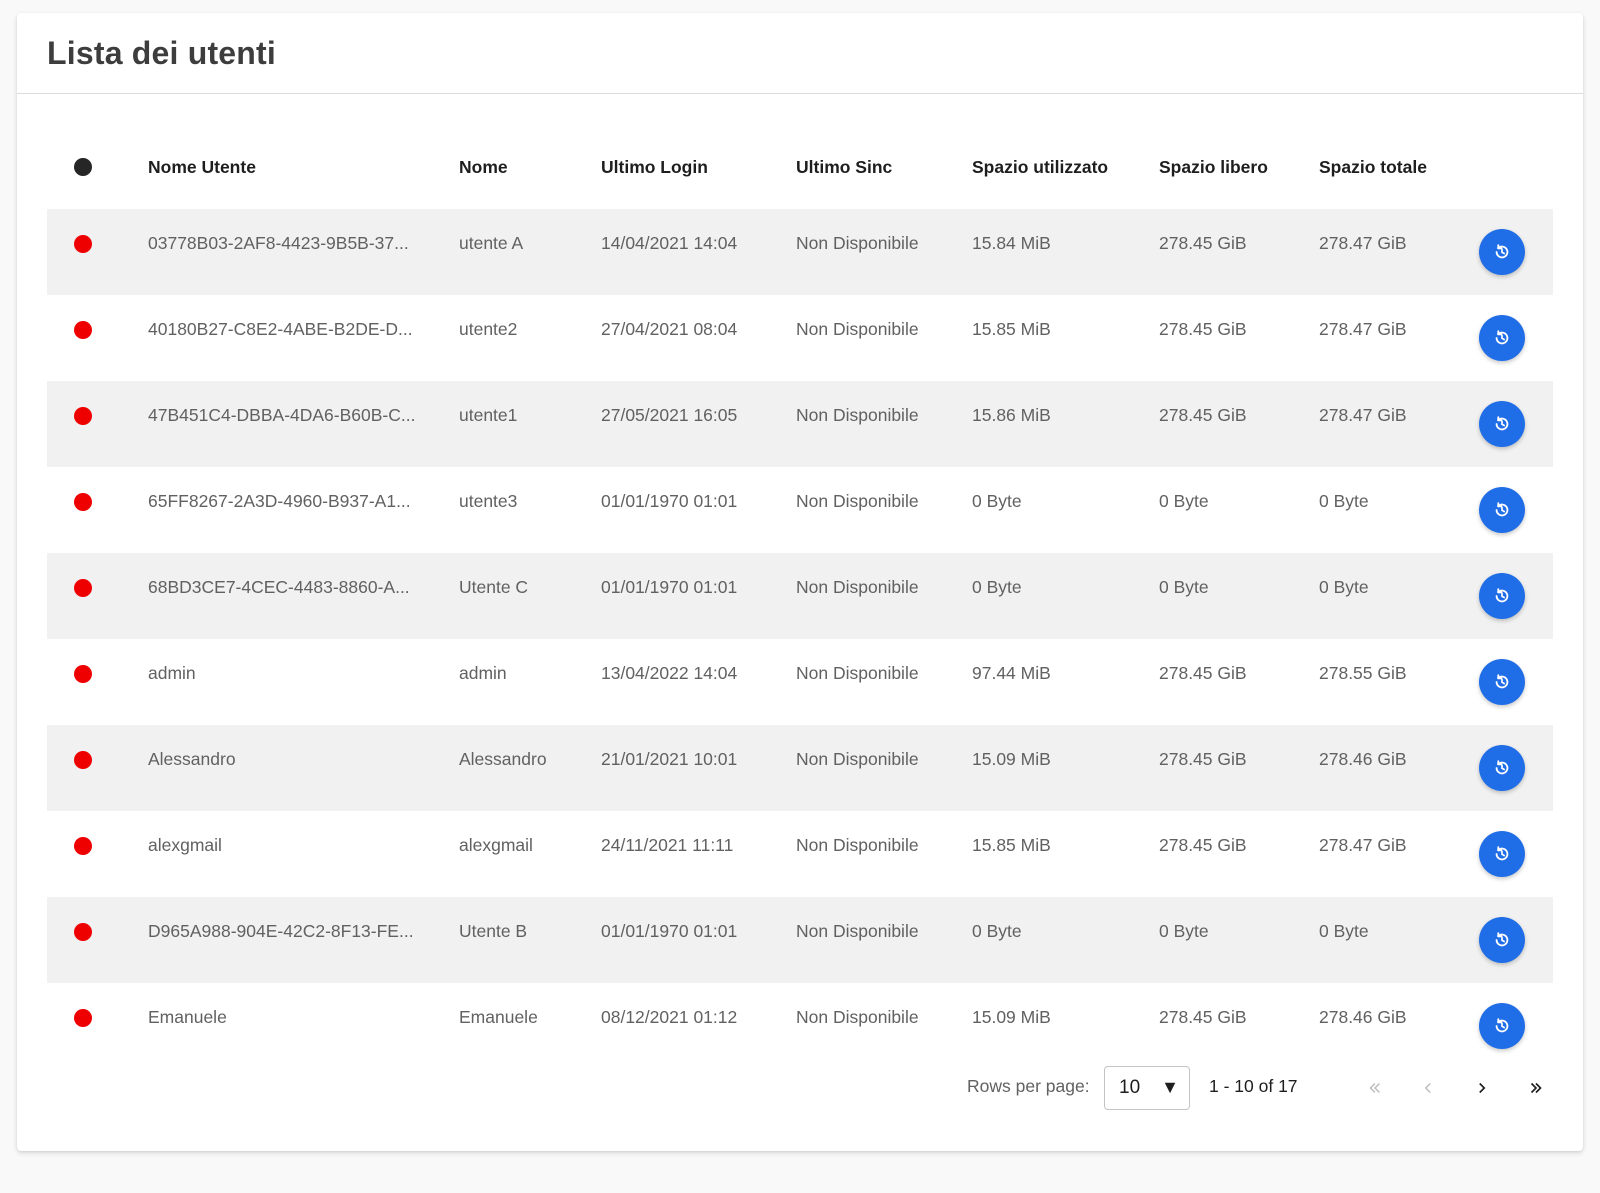  What do you see at coordinates (1213, 167) in the screenshot?
I see `column-header-spazio-libero: Spazio libero` at bounding box center [1213, 167].